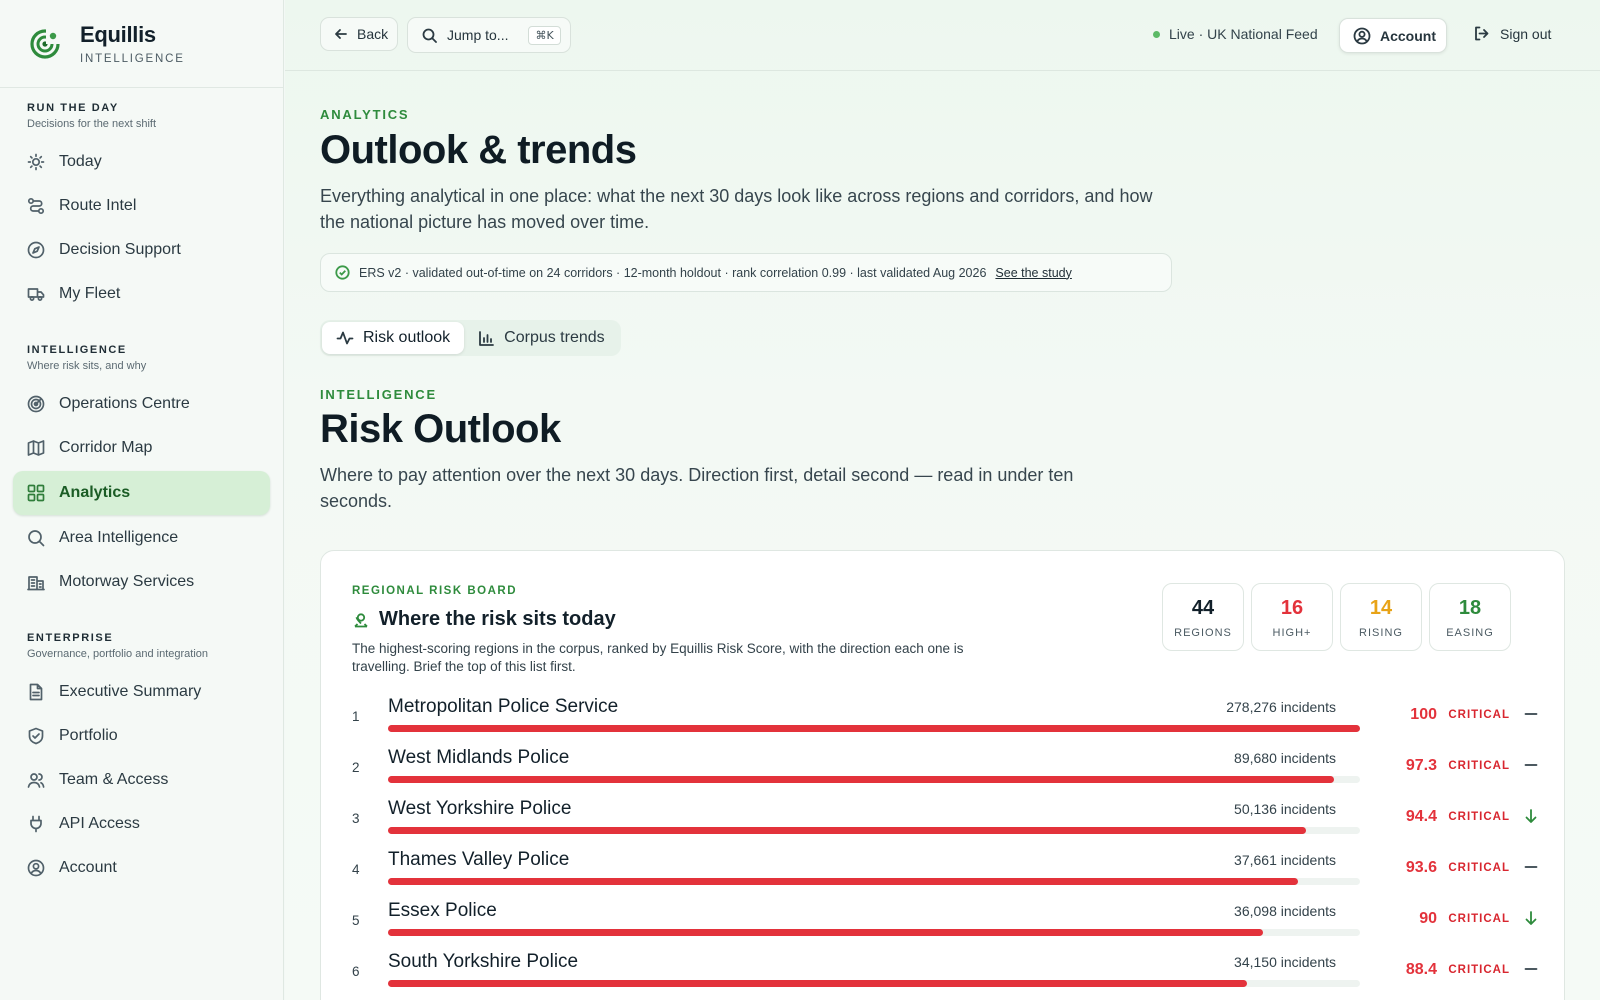 Image resolution: width=1600 pixels, height=1000 pixels. I want to click on row-incidents: 278,276 incidents, so click(1281, 707).